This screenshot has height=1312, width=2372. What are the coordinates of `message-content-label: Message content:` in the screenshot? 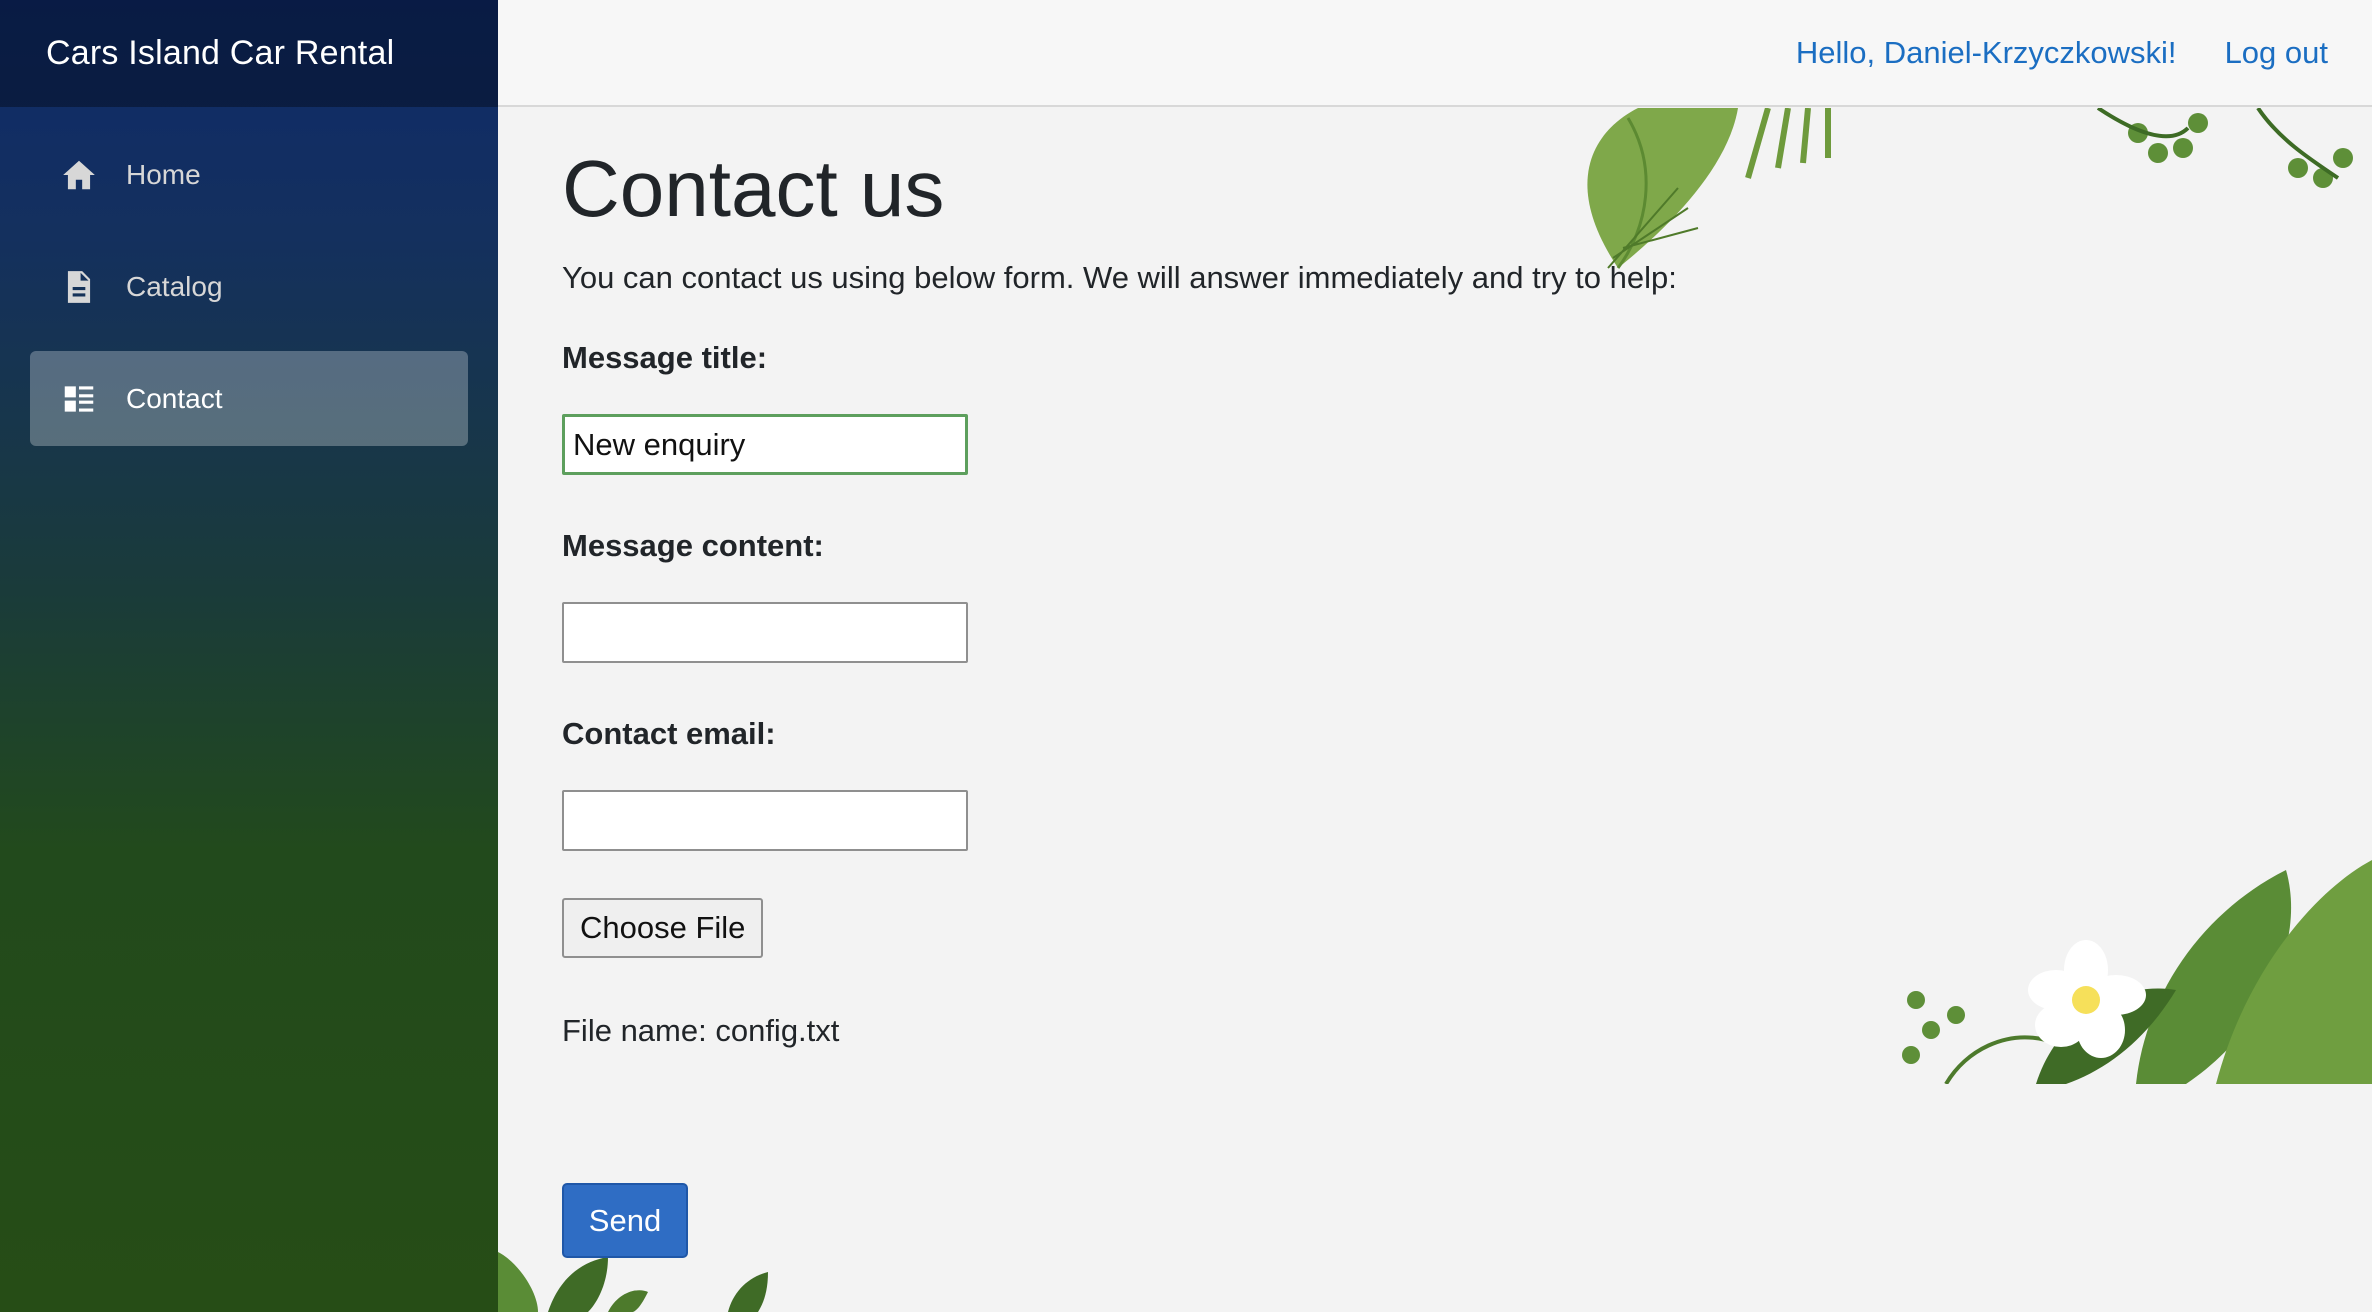 It's located at (693, 545).